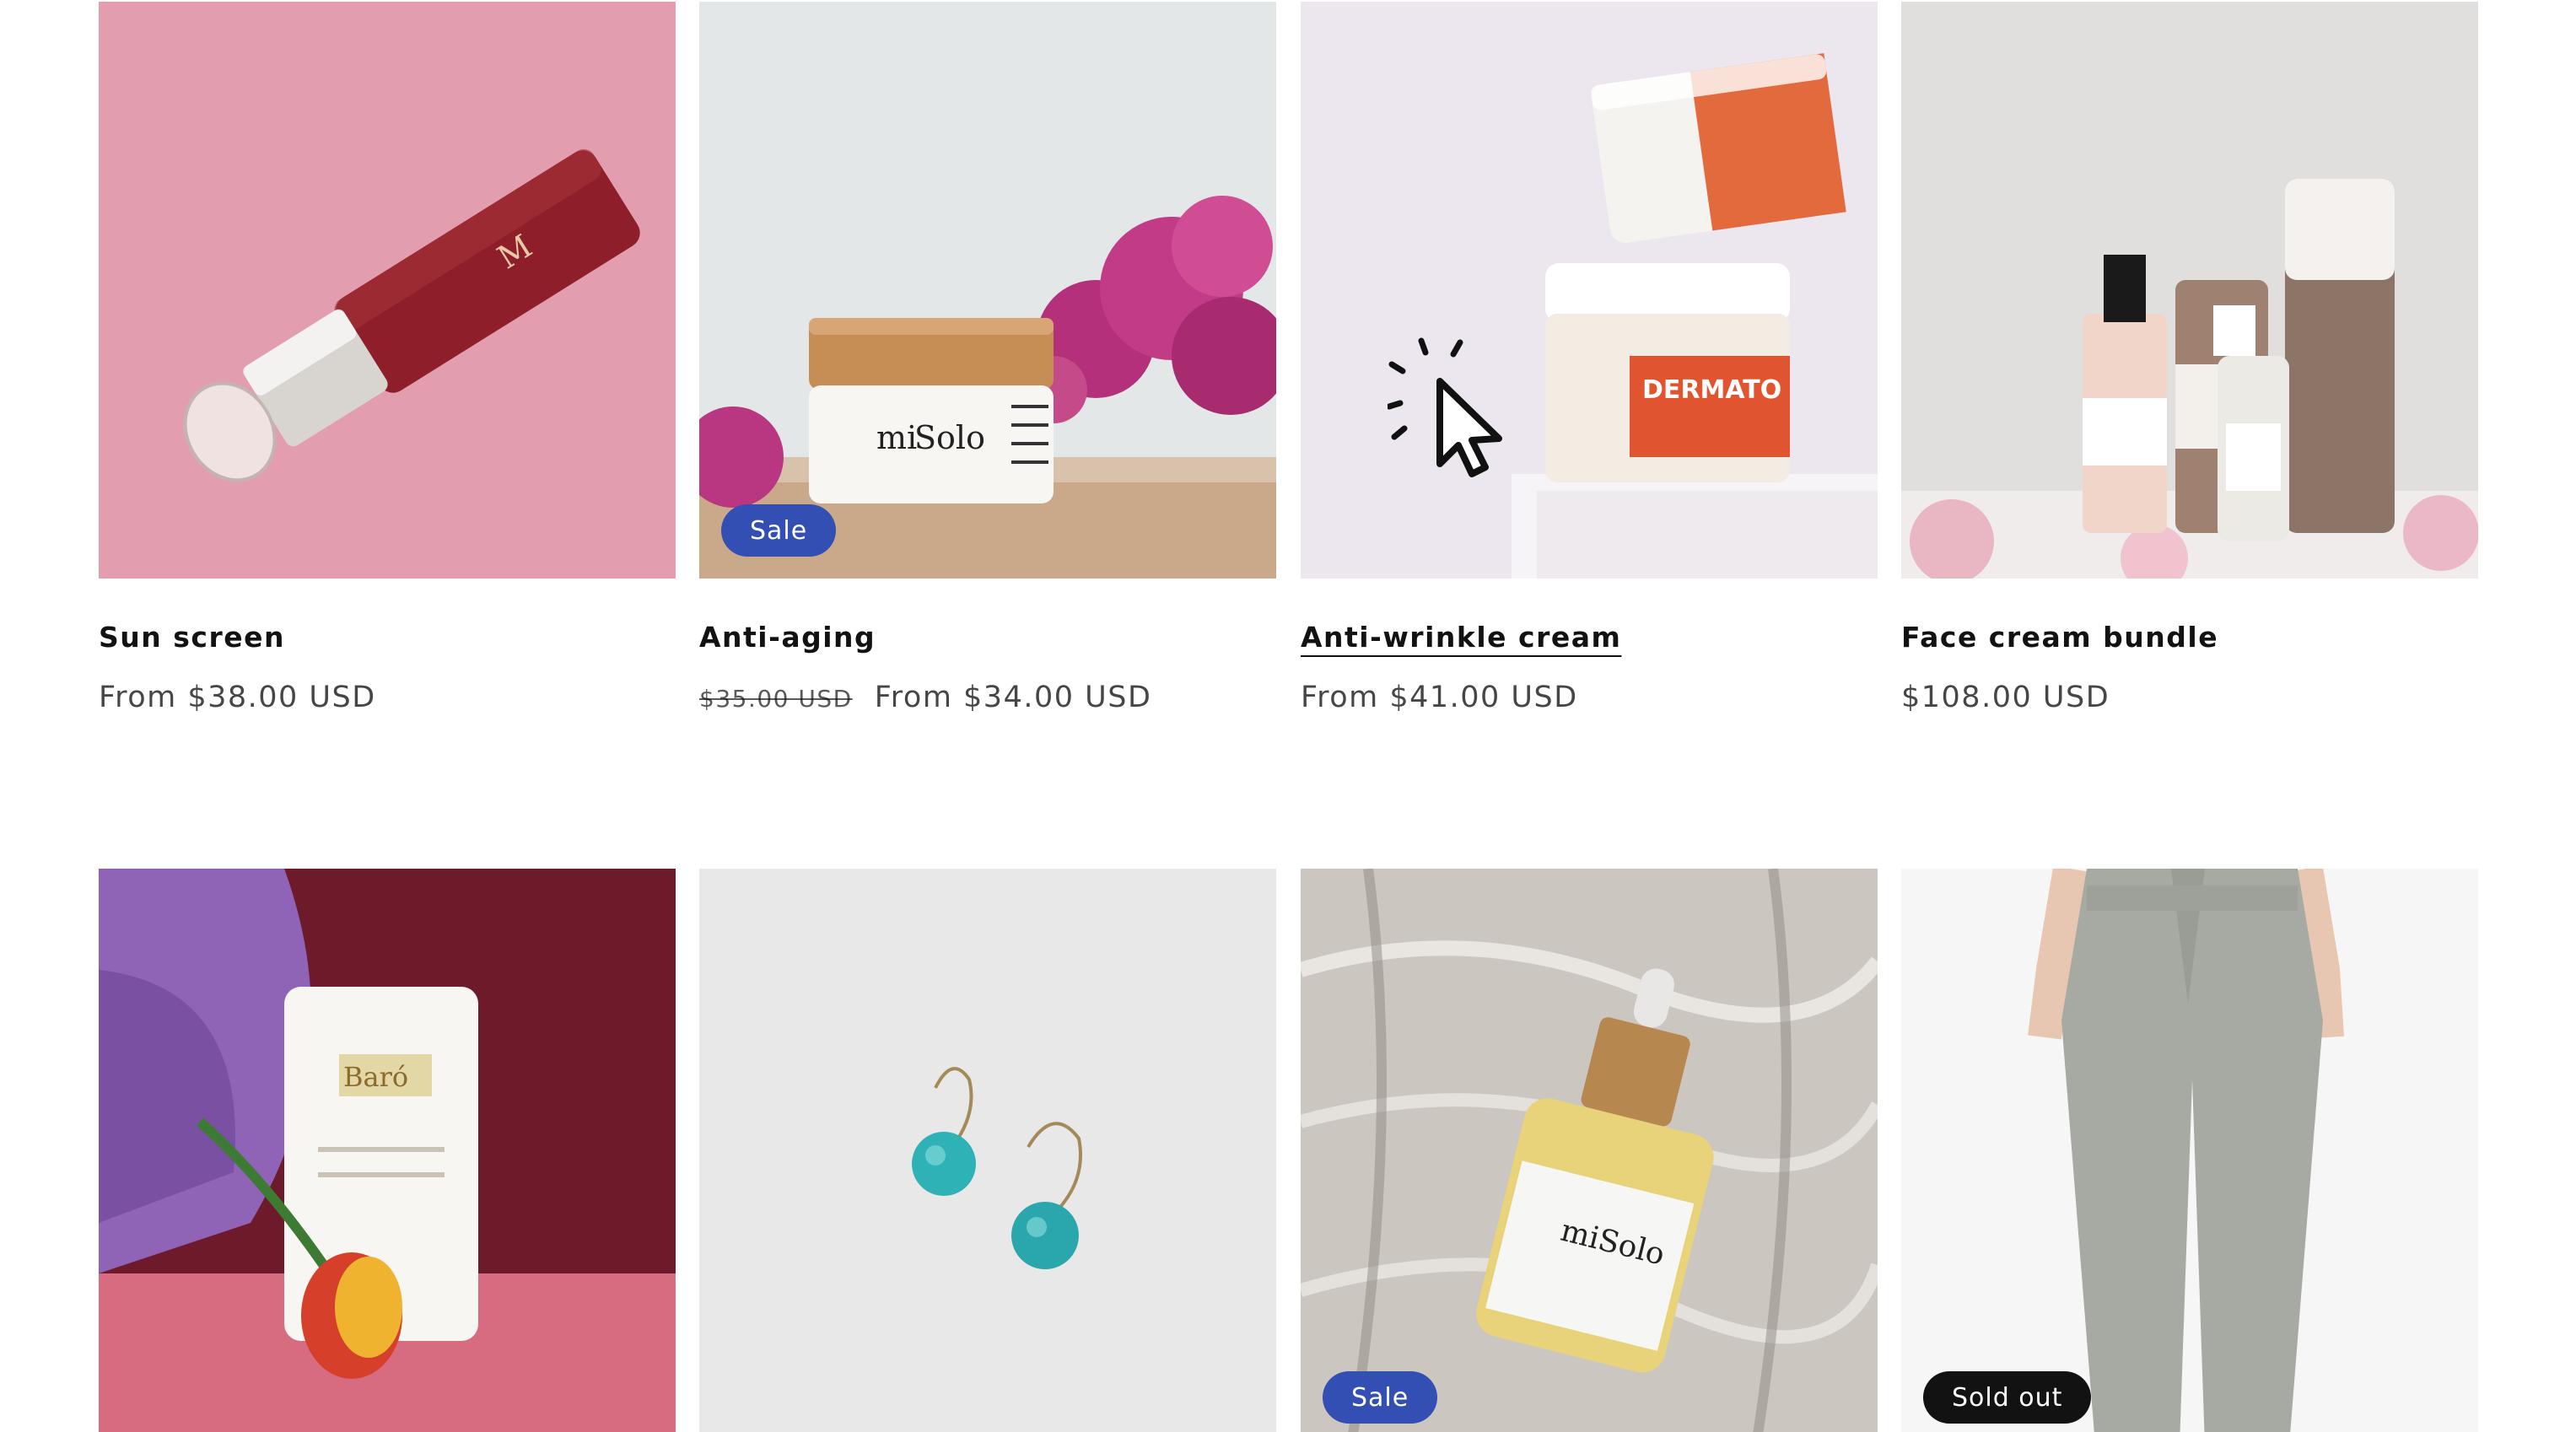 The width and height of the screenshot is (2576, 1432). I want to click on anti-wrinkle-cream-image: DERMATO, so click(1589, 290).